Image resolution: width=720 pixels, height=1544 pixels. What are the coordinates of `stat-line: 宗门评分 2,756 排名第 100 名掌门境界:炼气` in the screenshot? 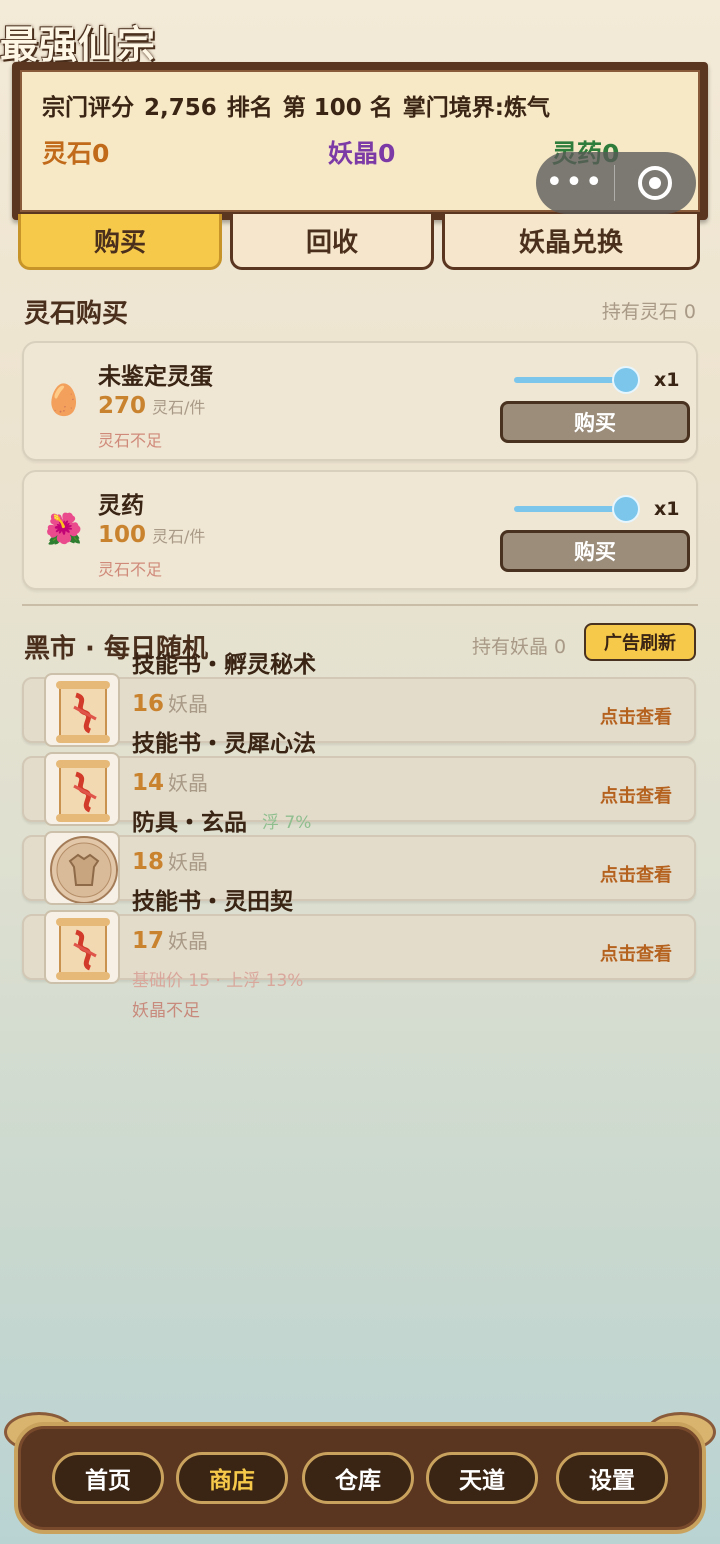 It's located at (301, 105).